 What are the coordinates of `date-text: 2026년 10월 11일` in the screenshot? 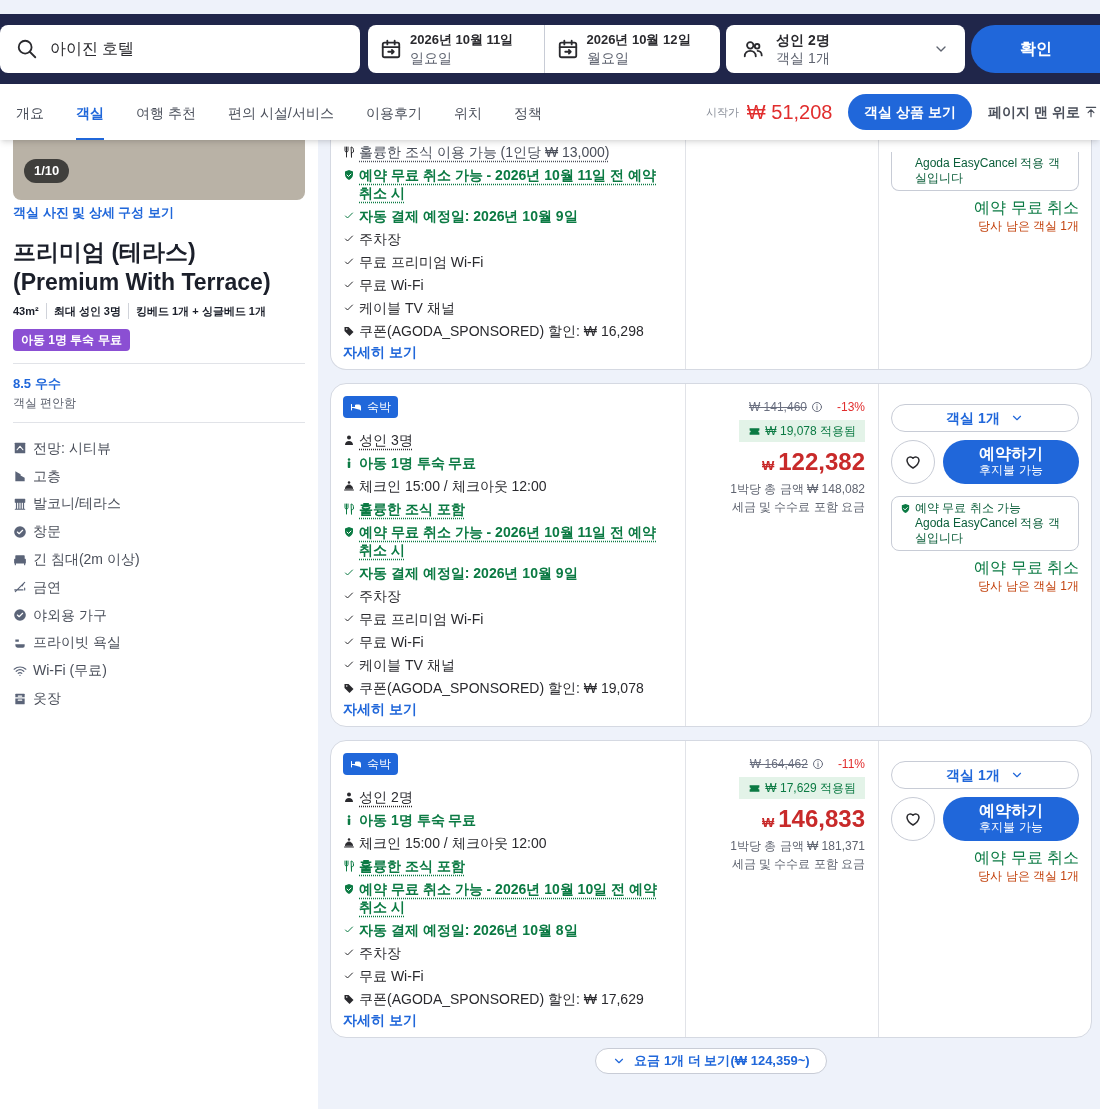 It's located at (462, 40).